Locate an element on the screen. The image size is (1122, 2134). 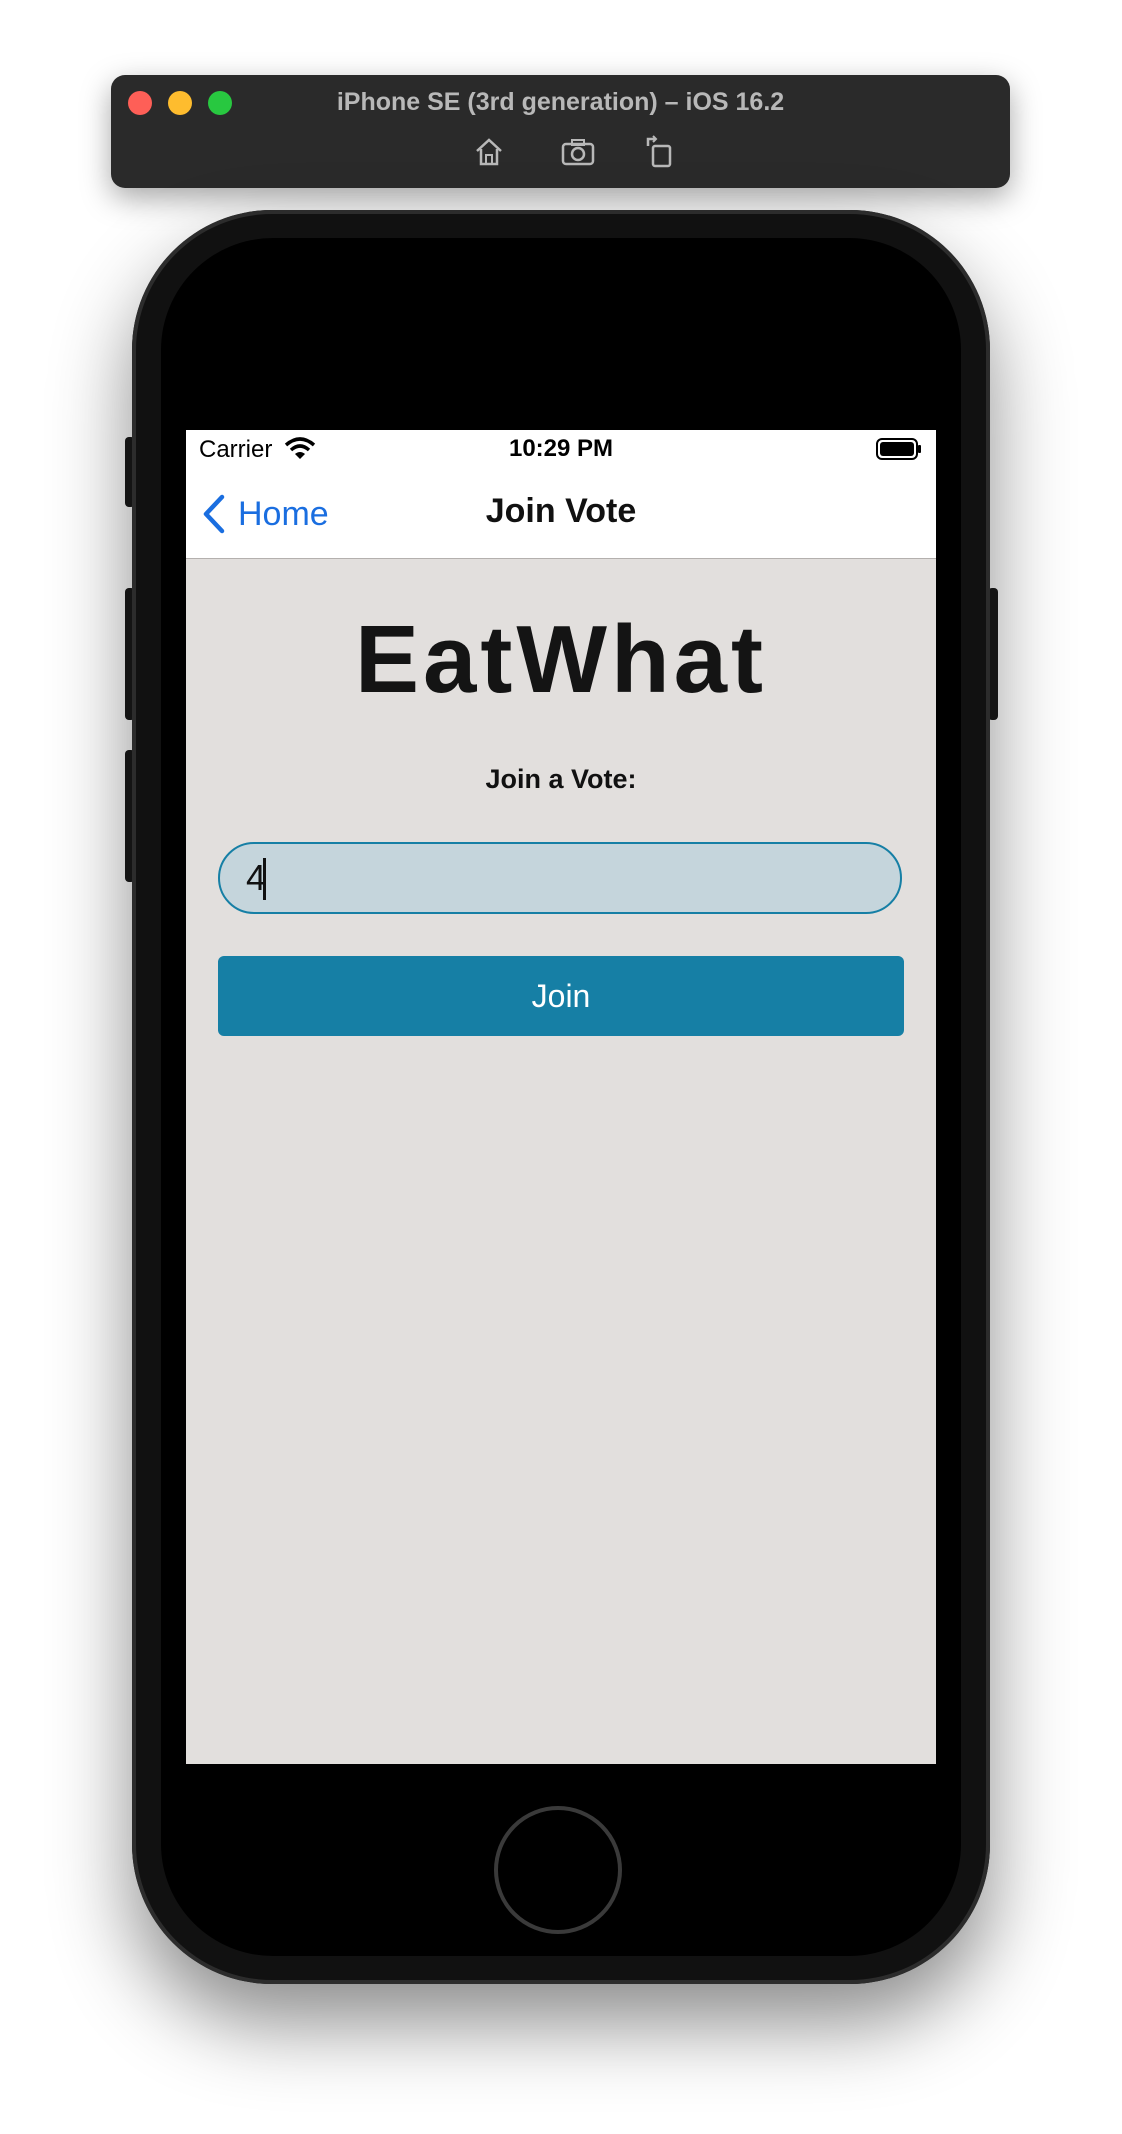
vote-code-input is located at coordinates (560, 878).